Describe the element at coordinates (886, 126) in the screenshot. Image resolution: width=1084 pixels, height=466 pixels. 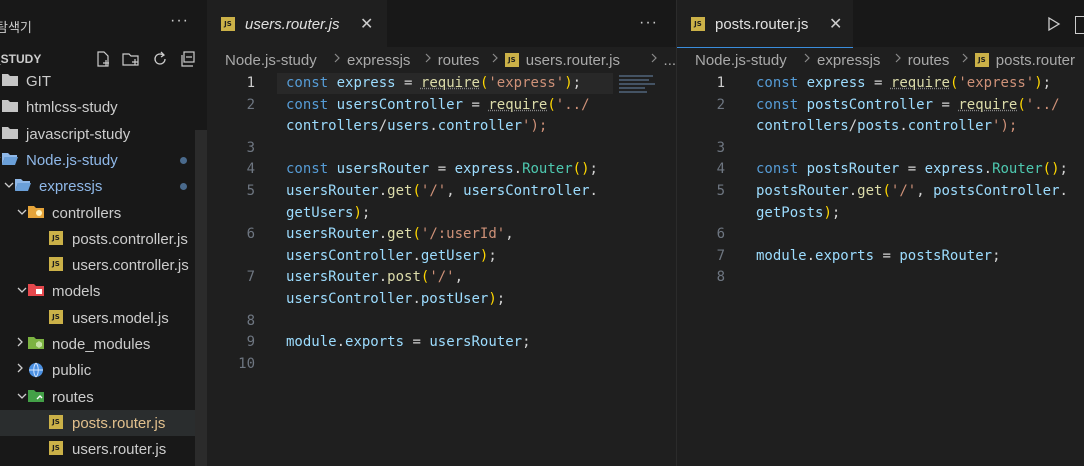
I see `code-line: controllers/posts.controller');` at that location.